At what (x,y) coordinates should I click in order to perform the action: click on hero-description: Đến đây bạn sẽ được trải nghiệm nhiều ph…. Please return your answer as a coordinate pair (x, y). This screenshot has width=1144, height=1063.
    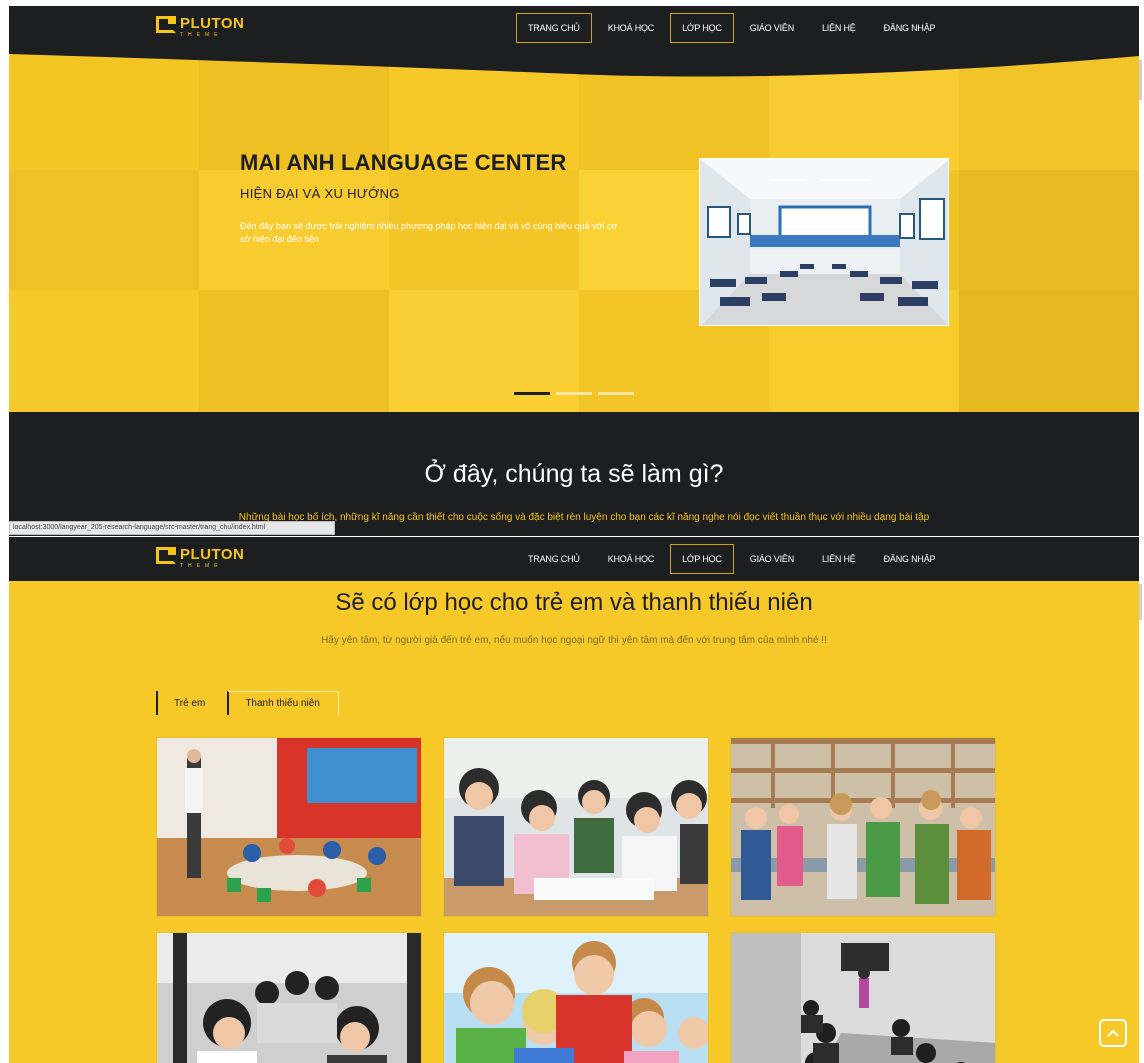
    Looking at the image, I should click on (429, 232).